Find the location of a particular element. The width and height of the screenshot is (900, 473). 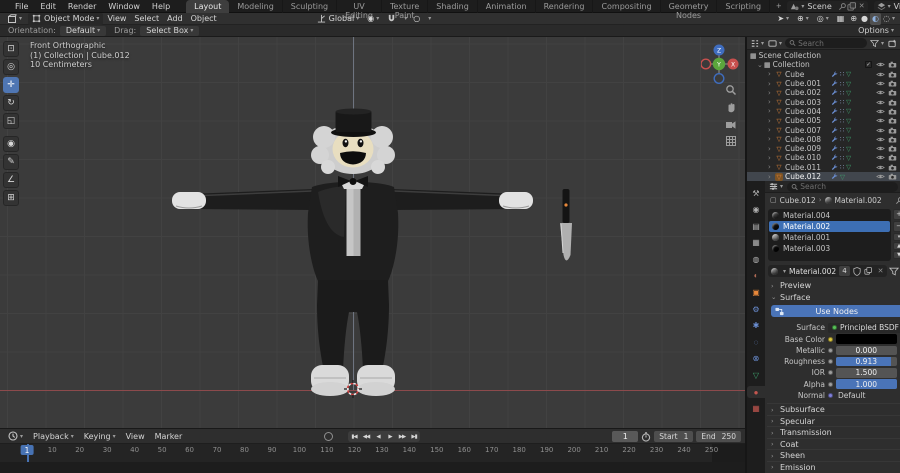

new-scene-icon is located at coordinates (851, 6).